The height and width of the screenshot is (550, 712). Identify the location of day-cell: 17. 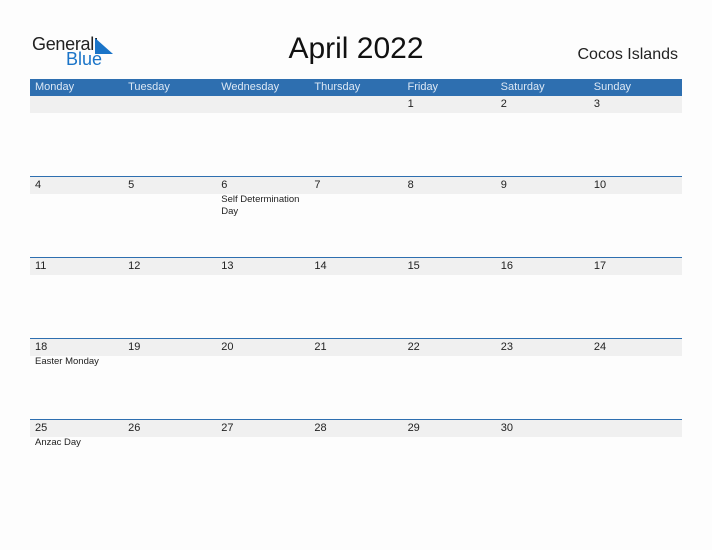
(635, 298).